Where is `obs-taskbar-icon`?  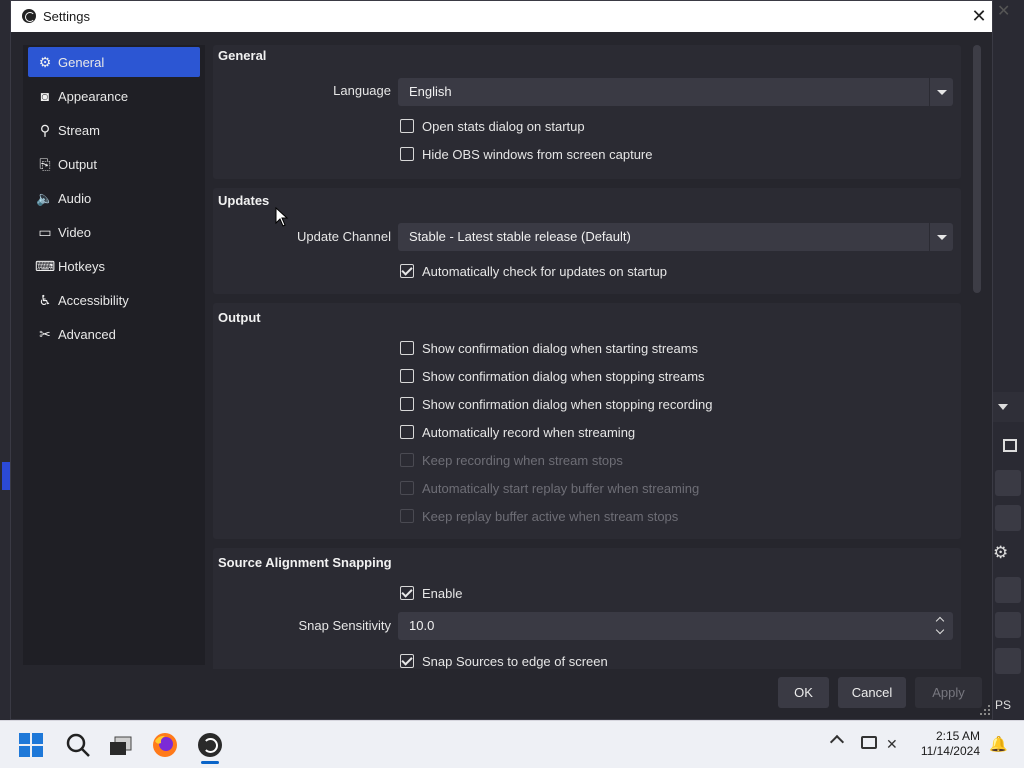 obs-taskbar-icon is located at coordinates (210, 747).